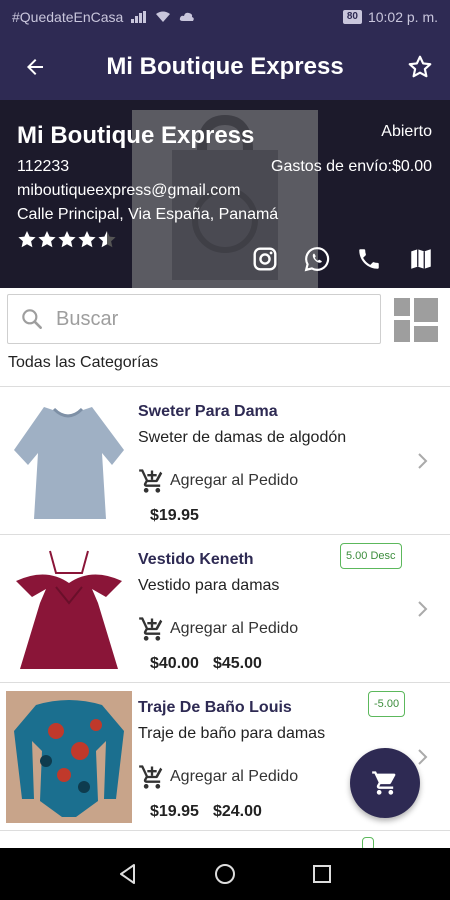  I want to click on back-arrow-icon, so click(35, 67).